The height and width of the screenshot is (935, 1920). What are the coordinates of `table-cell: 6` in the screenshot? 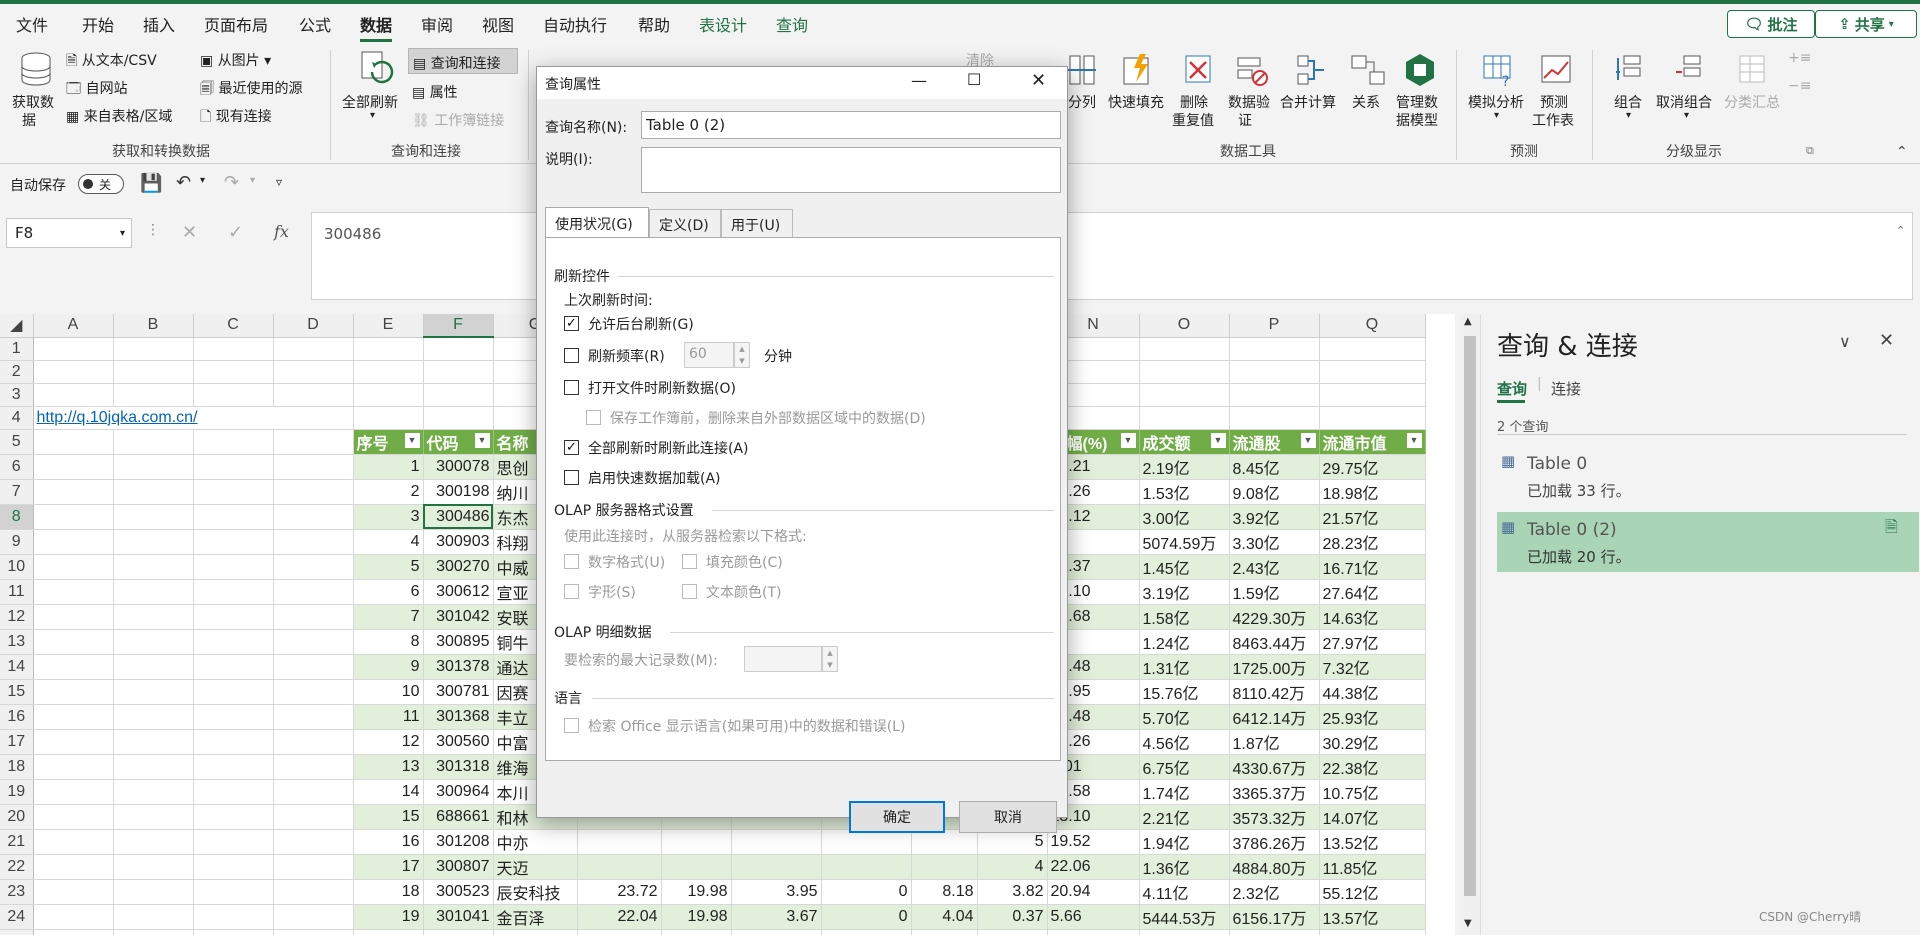 It's located at (388, 592).